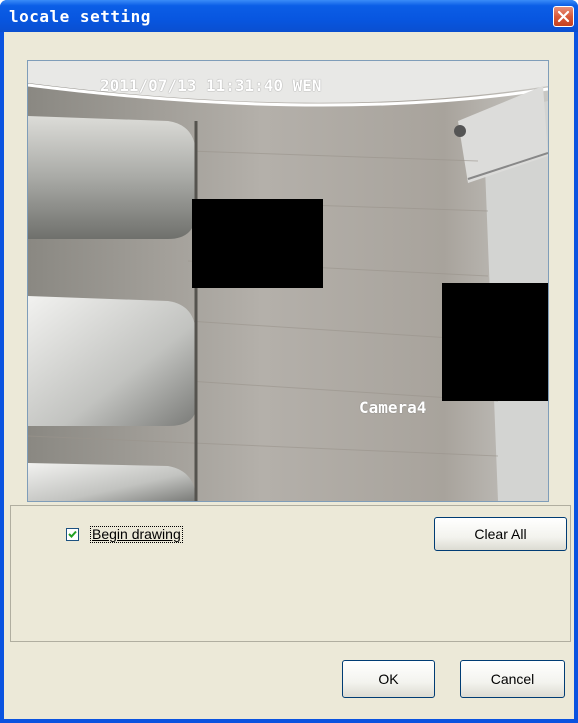 The width and height of the screenshot is (578, 723). Describe the element at coordinates (211, 85) in the screenshot. I see `video-timestamp: 2011/07/13 11:31:40 WEN` at that location.